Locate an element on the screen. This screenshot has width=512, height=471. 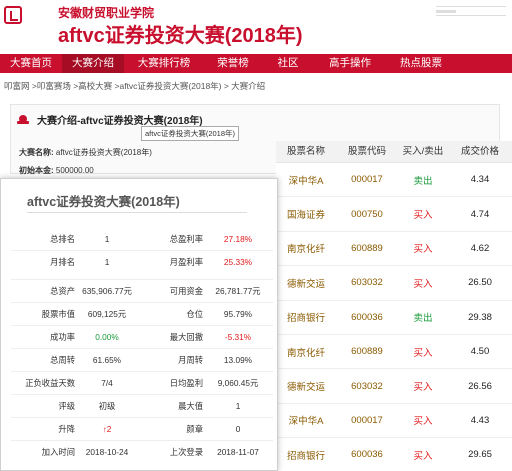
title-tooltip: aftvc证券投资大赛(2018年) is located at coordinates (190, 133).